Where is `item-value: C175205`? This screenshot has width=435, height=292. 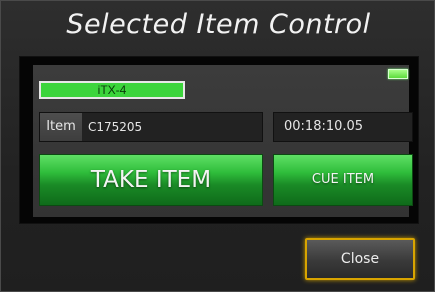
item-value: C175205 is located at coordinates (115, 127).